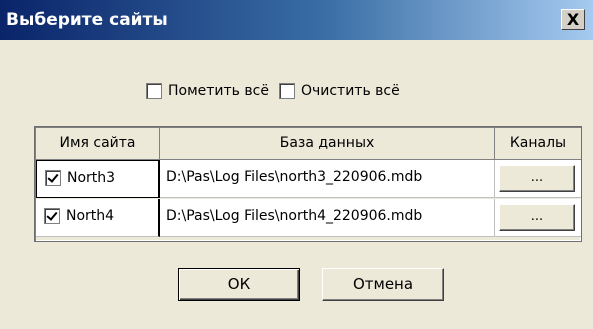  Describe the element at coordinates (273, 91) in the screenshot. I see `bulk-selection-row: Пометить всё Очистить всё` at that location.